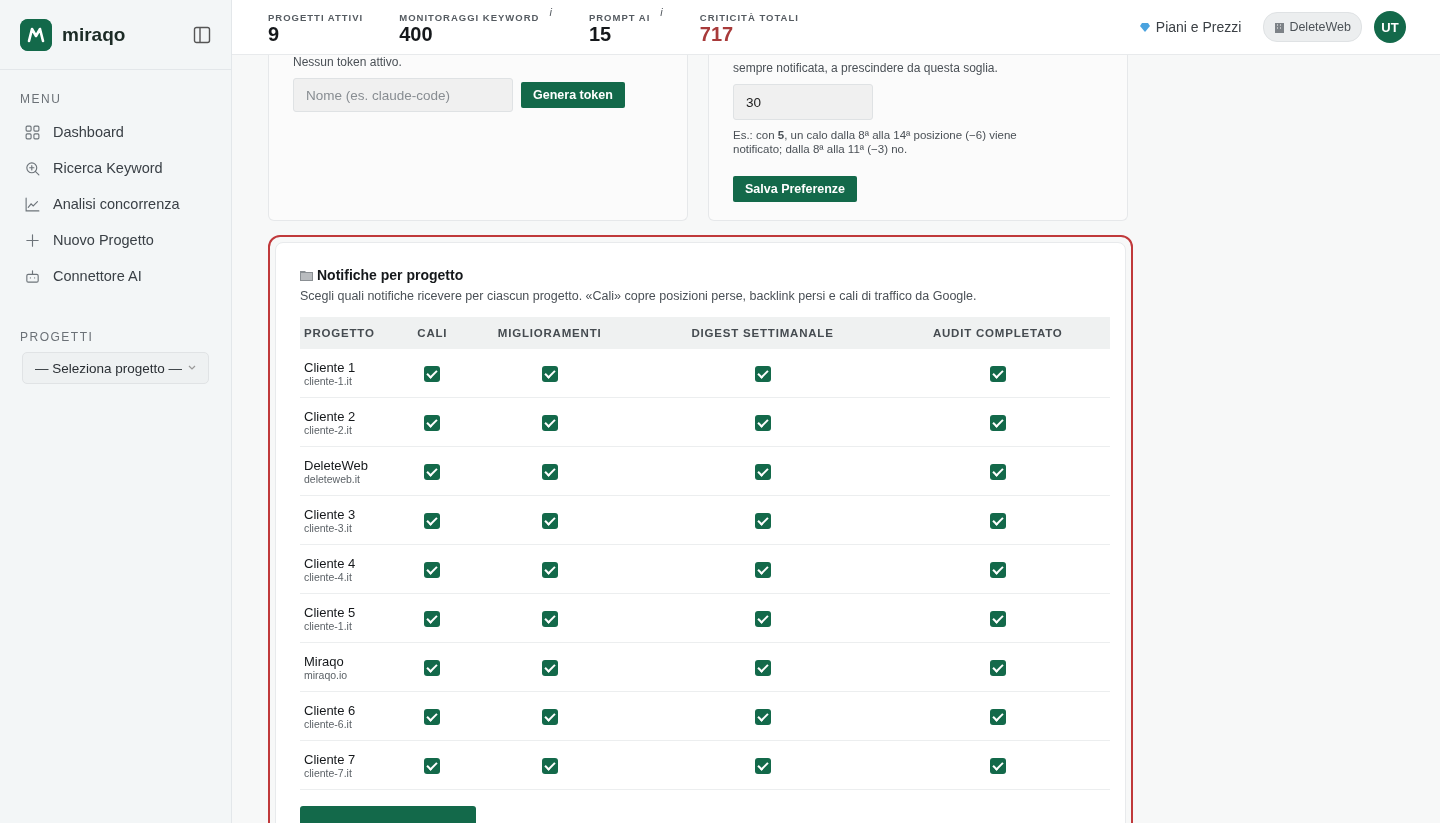 Image resolution: width=1440 pixels, height=823 pixels. Describe the element at coordinates (348, 62) in the screenshot. I see `token-status: Nessun token attivo.` at that location.